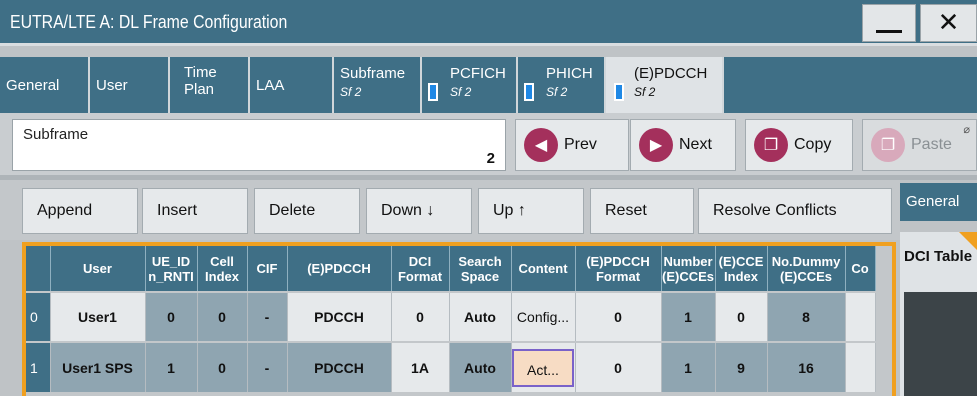 This screenshot has height=396, width=977. I want to click on tab-label: PCFICH, so click(478, 73).